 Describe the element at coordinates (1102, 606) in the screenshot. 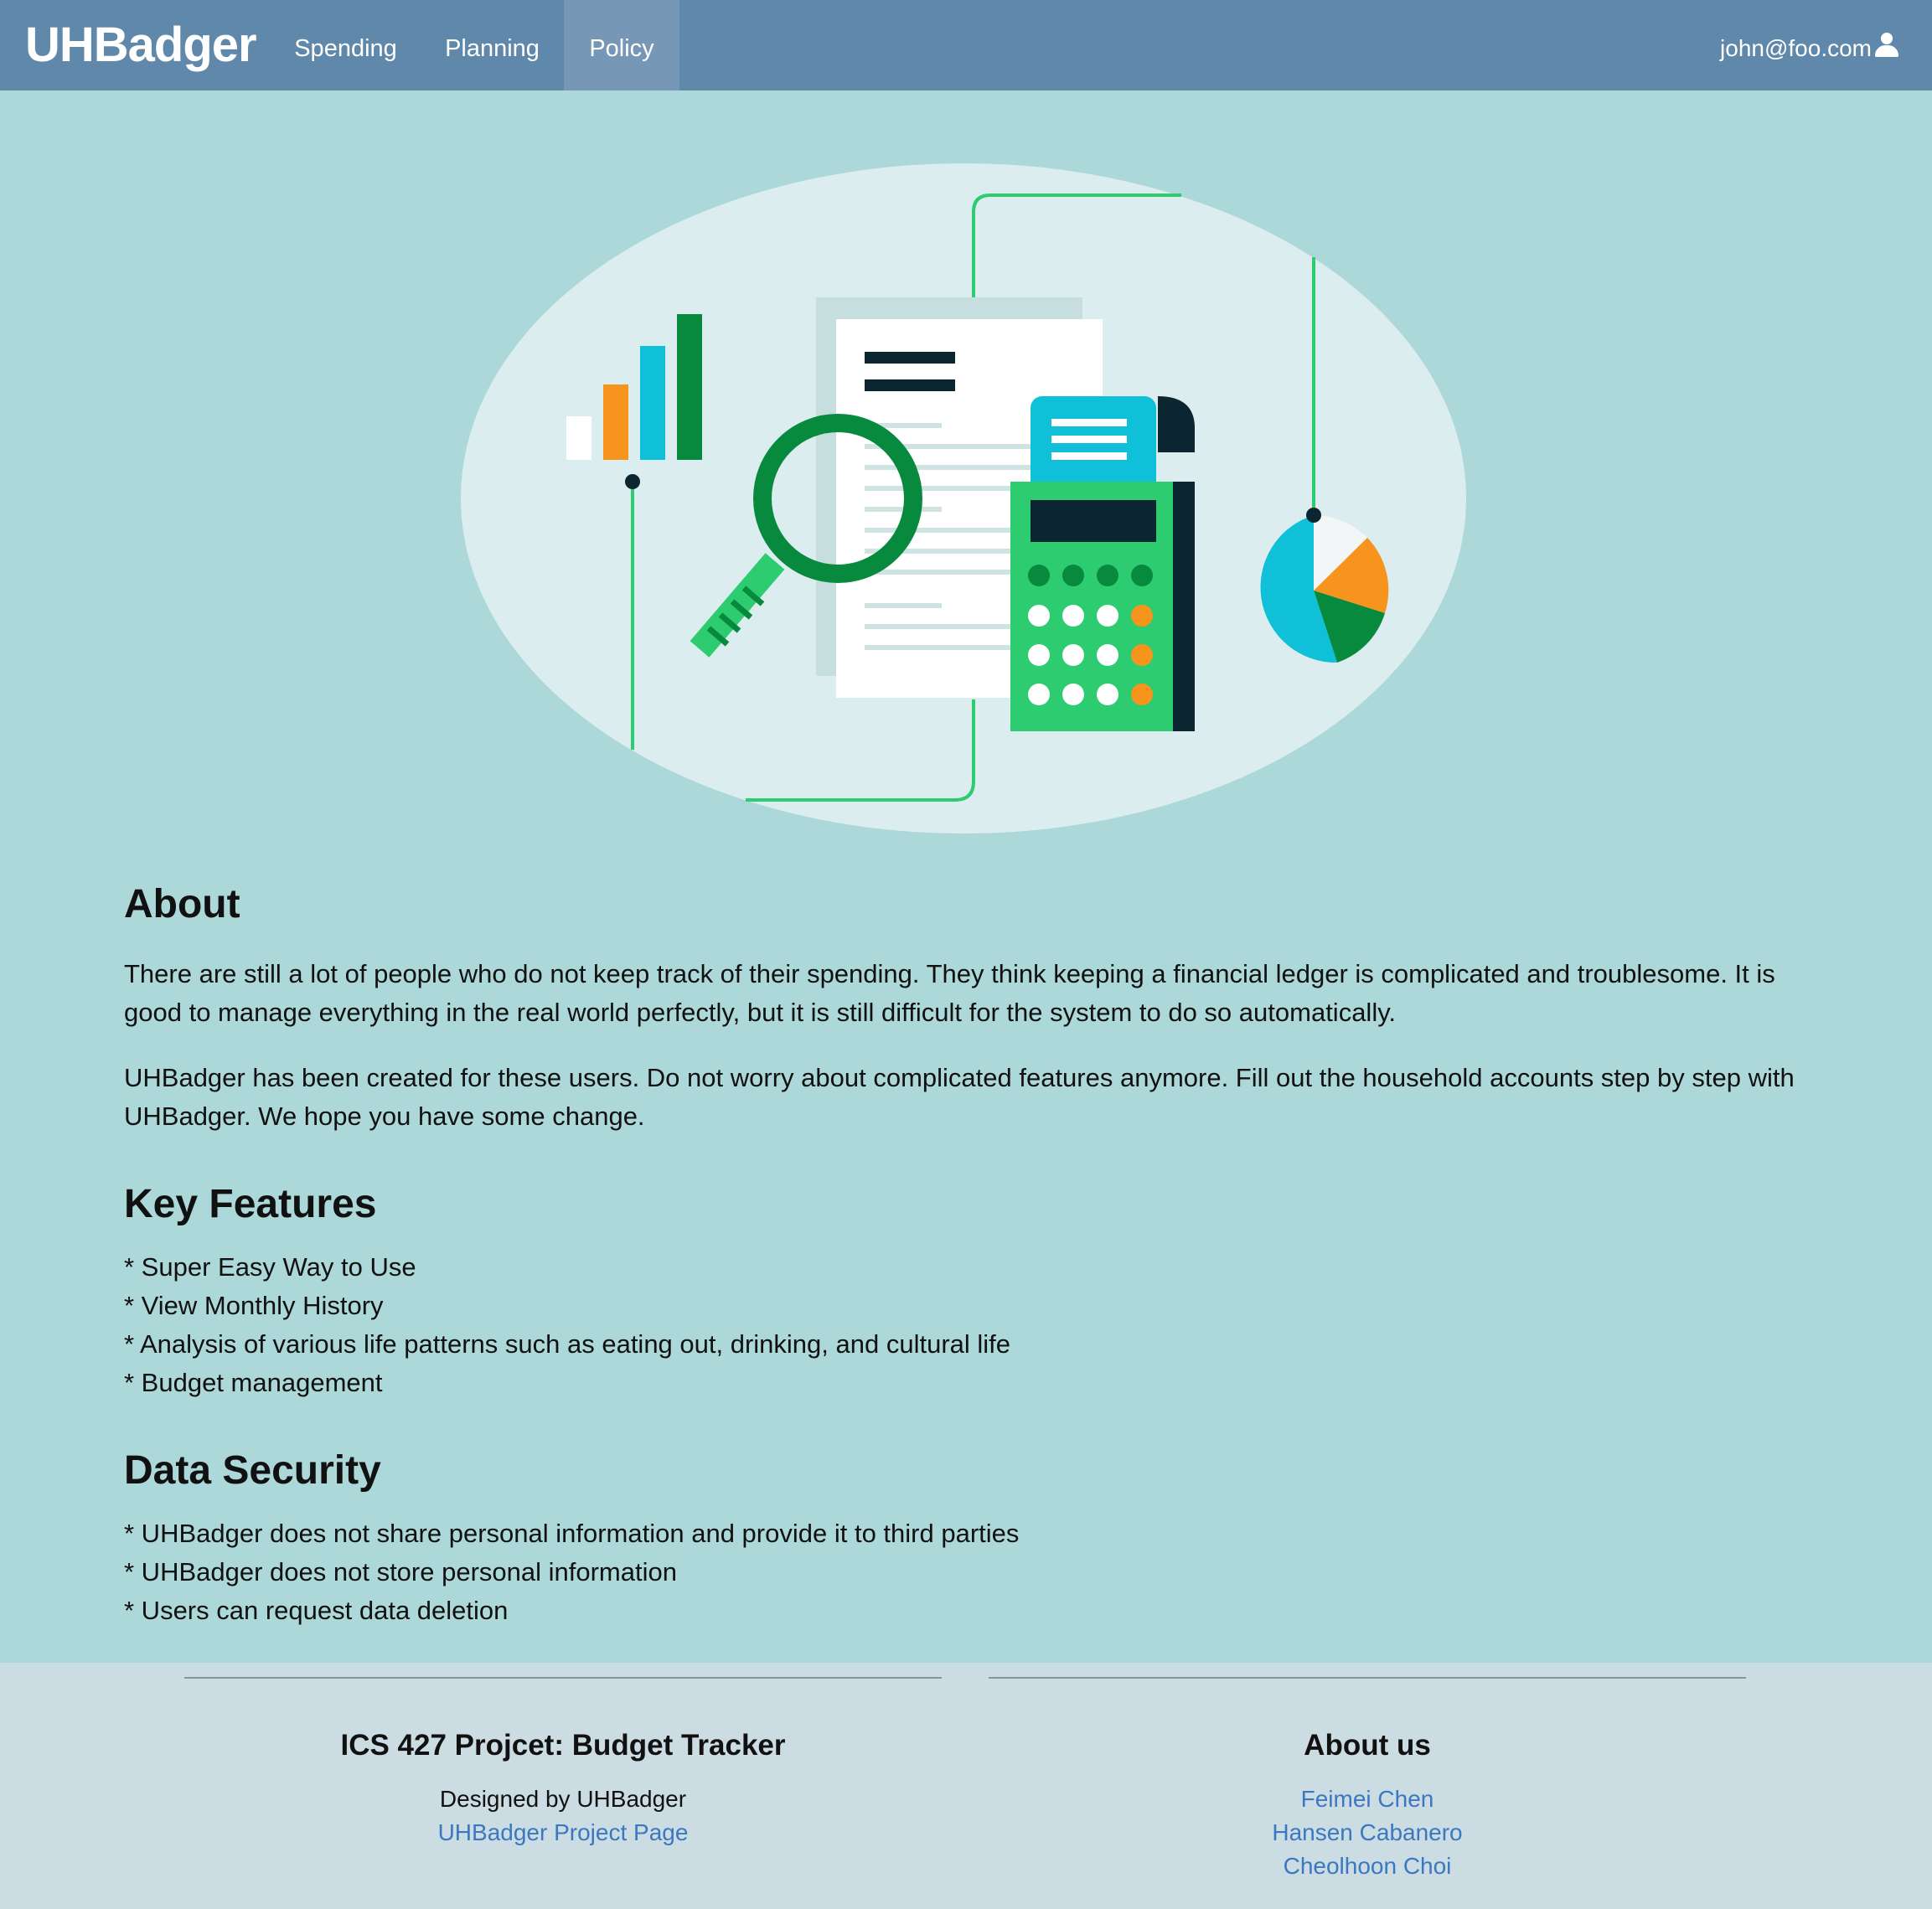

I see `calculator-icon` at that location.